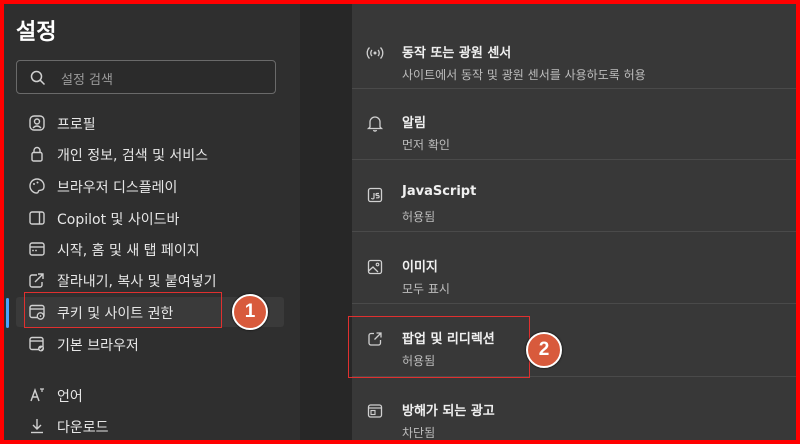 The image size is (800, 444). I want to click on bell-icon, so click(375, 124).